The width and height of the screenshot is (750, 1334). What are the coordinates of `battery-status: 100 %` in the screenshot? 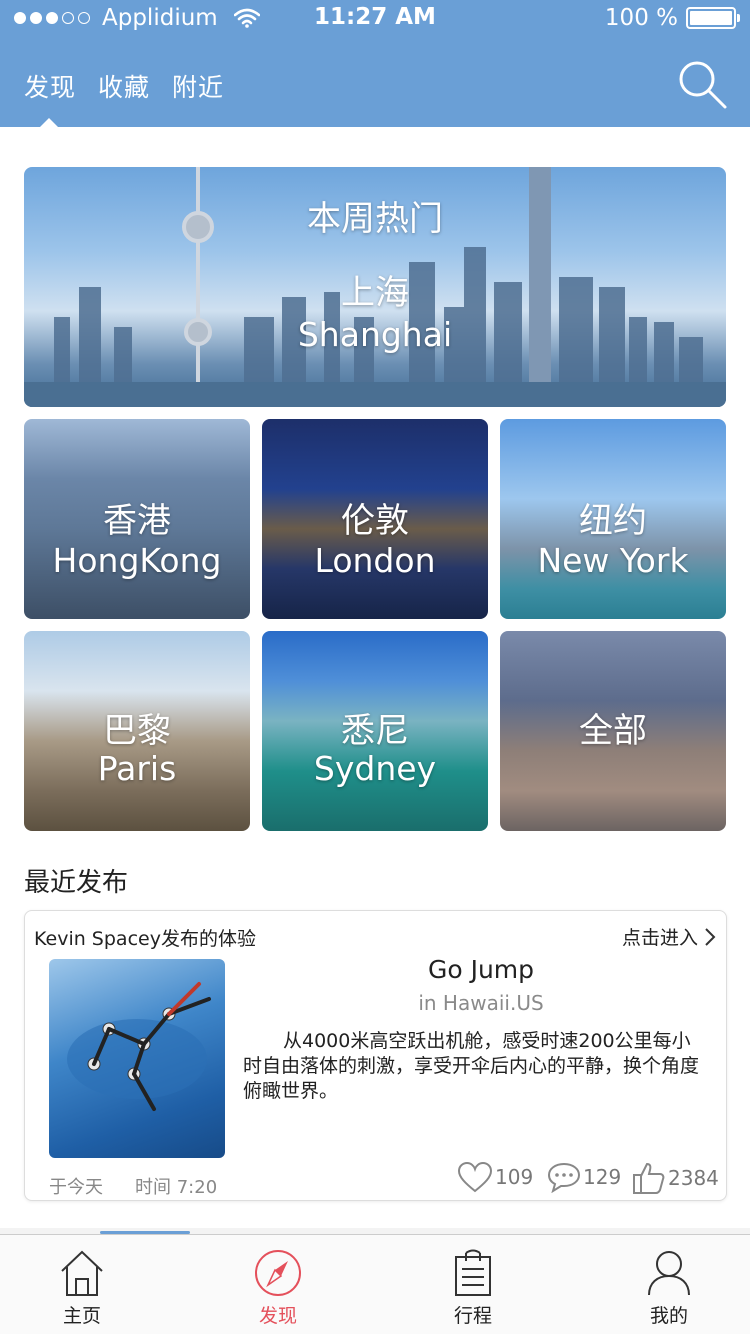 It's located at (672, 18).